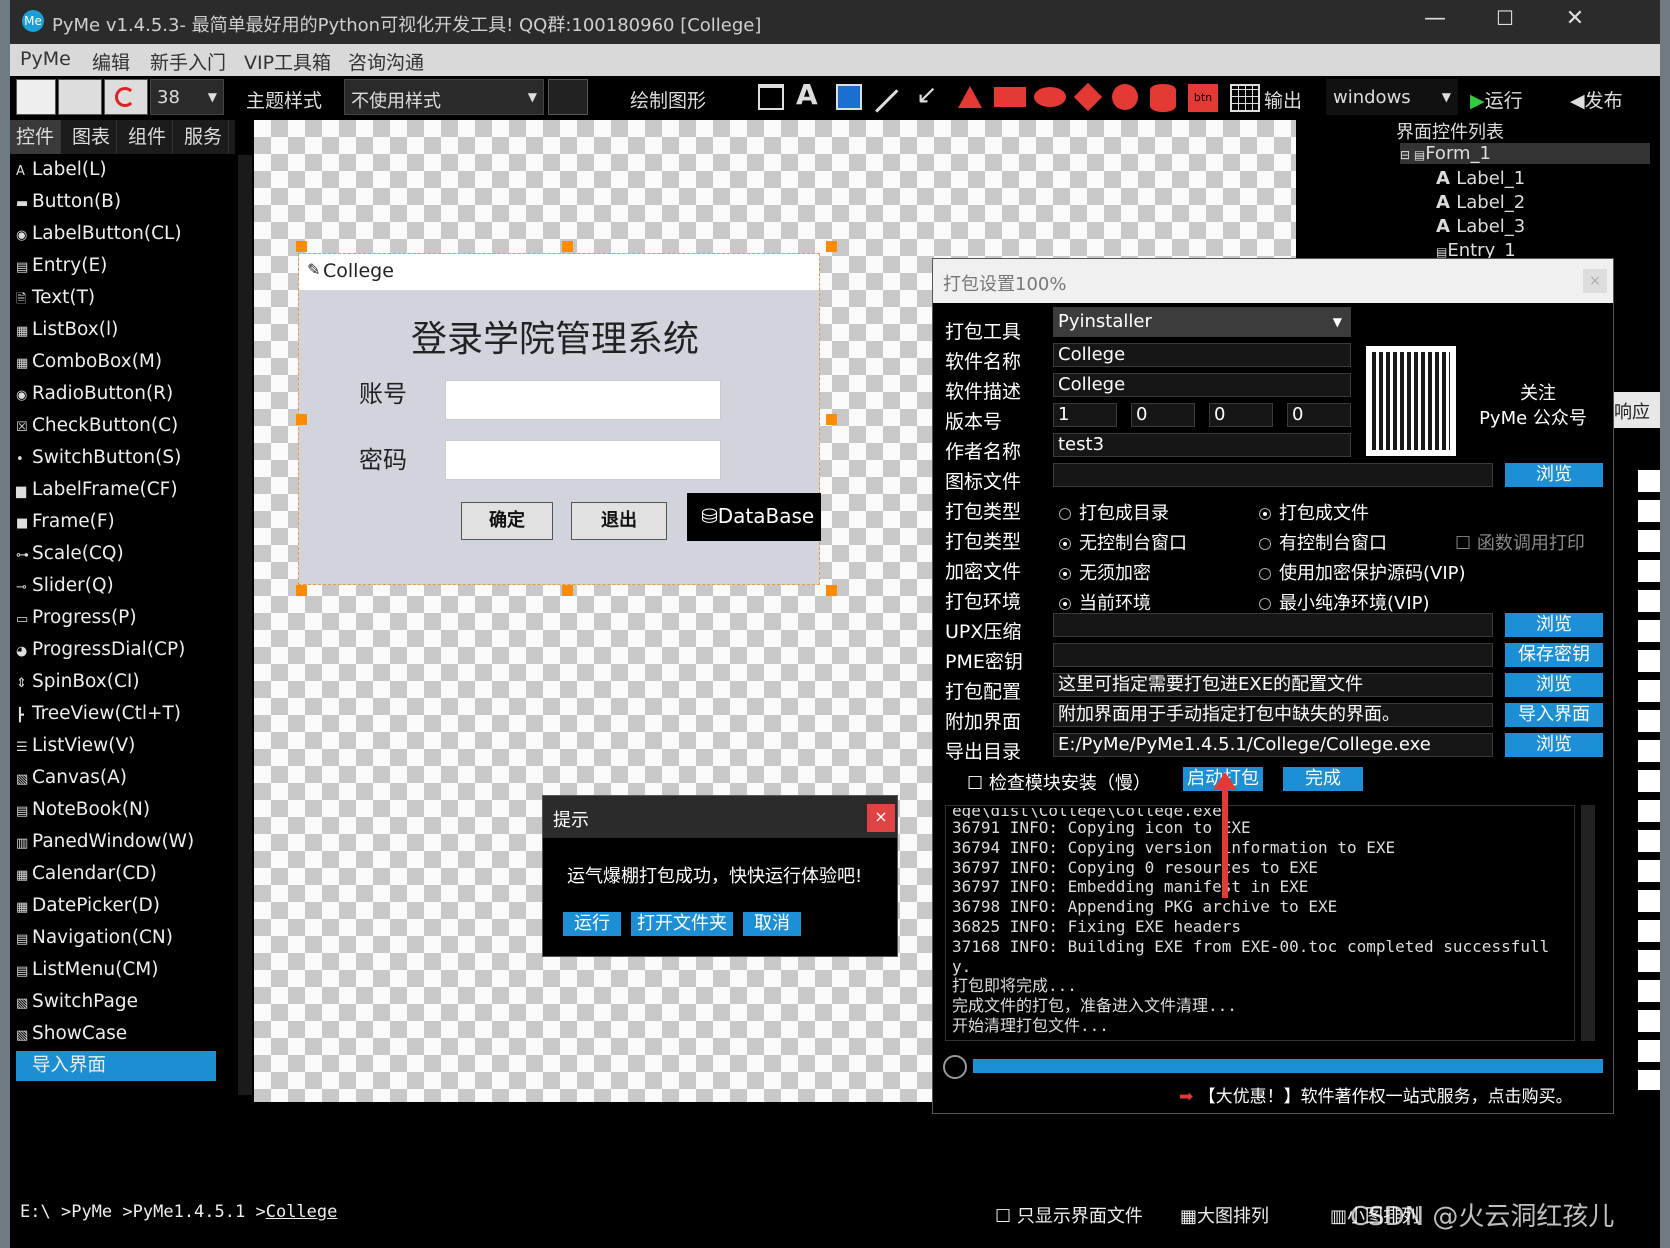 This screenshot has width=1670, height=1248. Describe the element at coordinates (1202, 385) in the screenshot. I see `desc-input: College` at that location.